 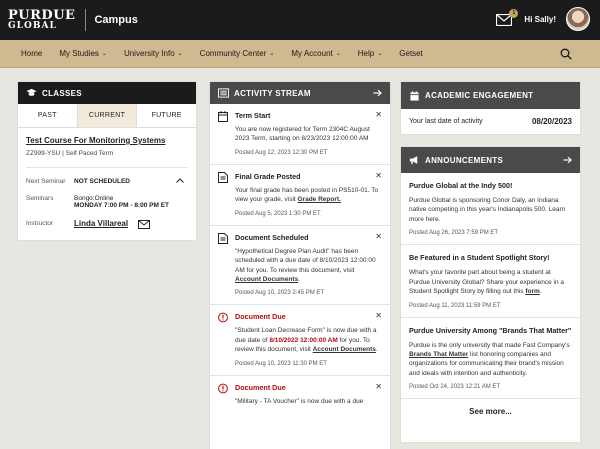 I want to click on chevron-up-icon, so click(x=180, y=180).